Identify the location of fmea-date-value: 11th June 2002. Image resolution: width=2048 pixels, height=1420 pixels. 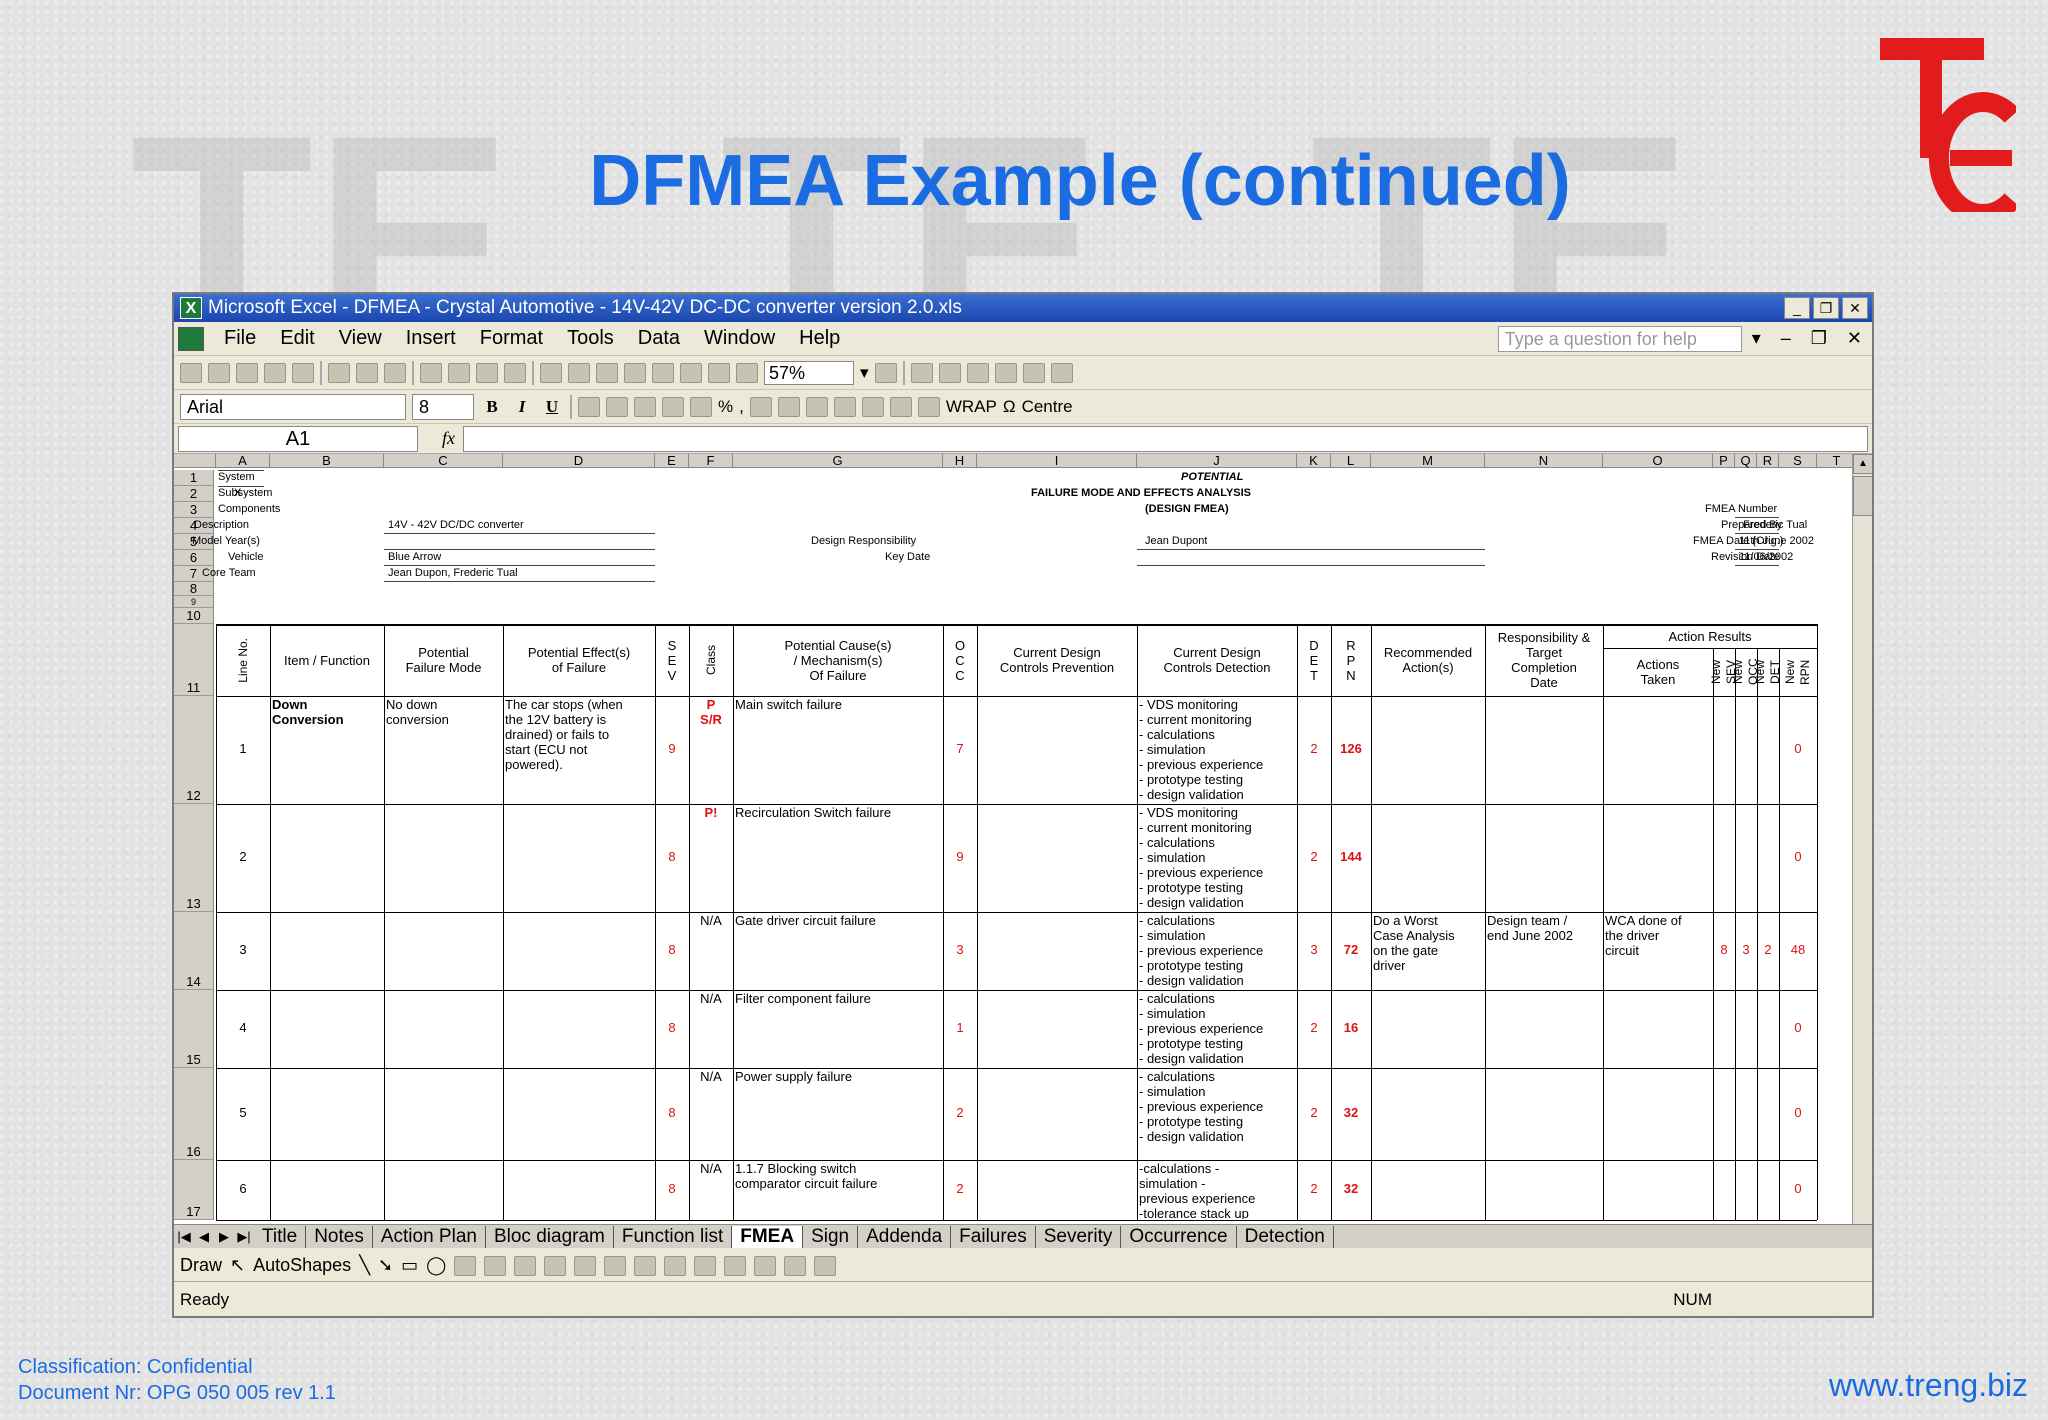
(1776, 541).